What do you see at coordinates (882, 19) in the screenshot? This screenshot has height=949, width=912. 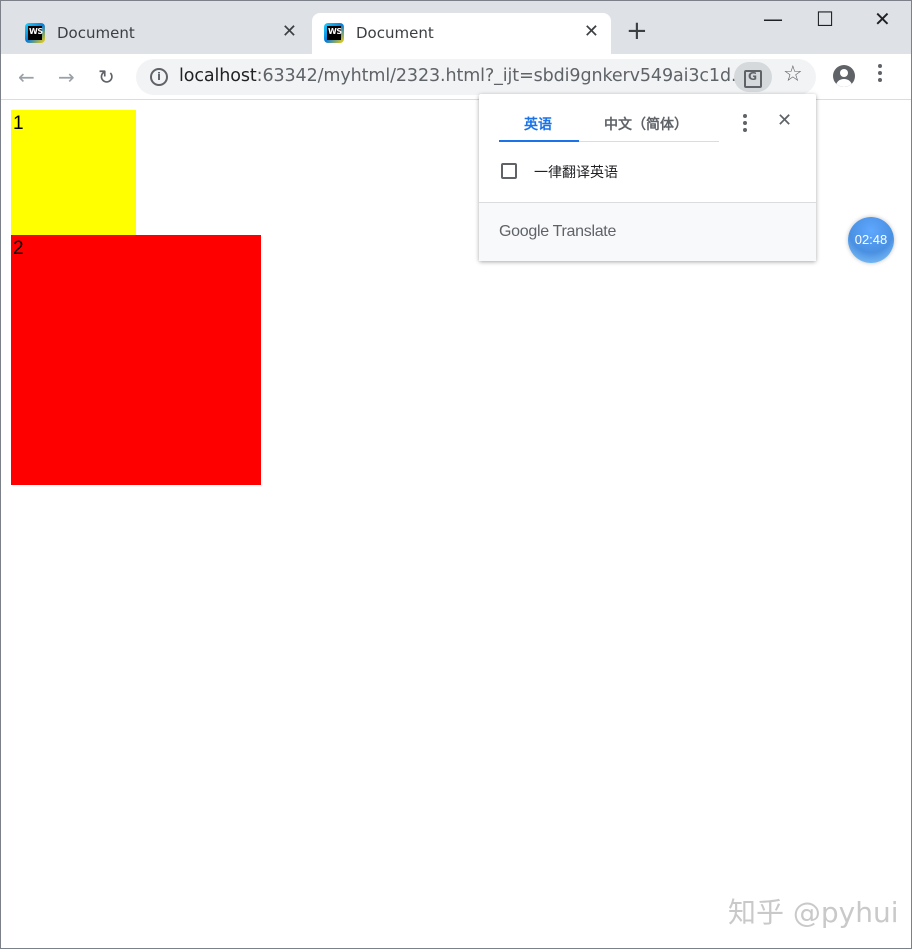 I see `window-close-button: ✕` at bounding box center [882, 19].